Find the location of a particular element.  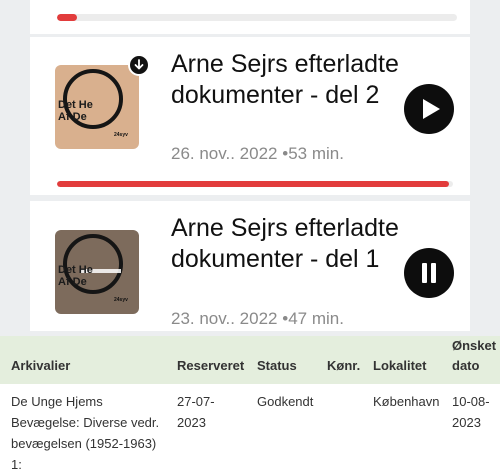

cell-arkivalier-line: Bevægelse: Diverse vedr. is located at coordinates (85, 422).